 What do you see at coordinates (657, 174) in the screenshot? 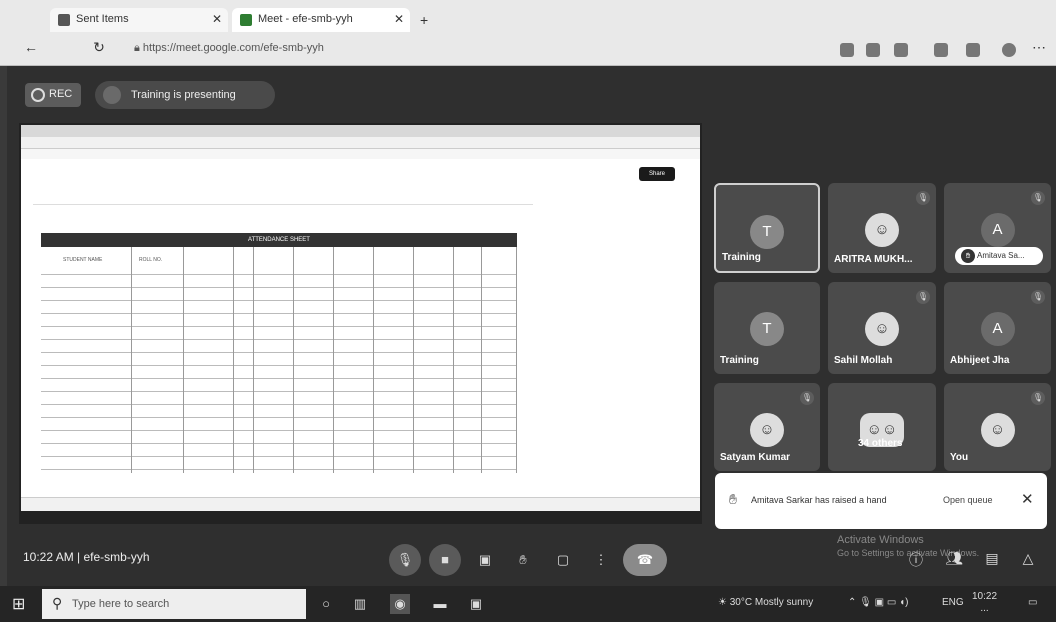
I see `share-button: Share` at bounding box center [657, 174].